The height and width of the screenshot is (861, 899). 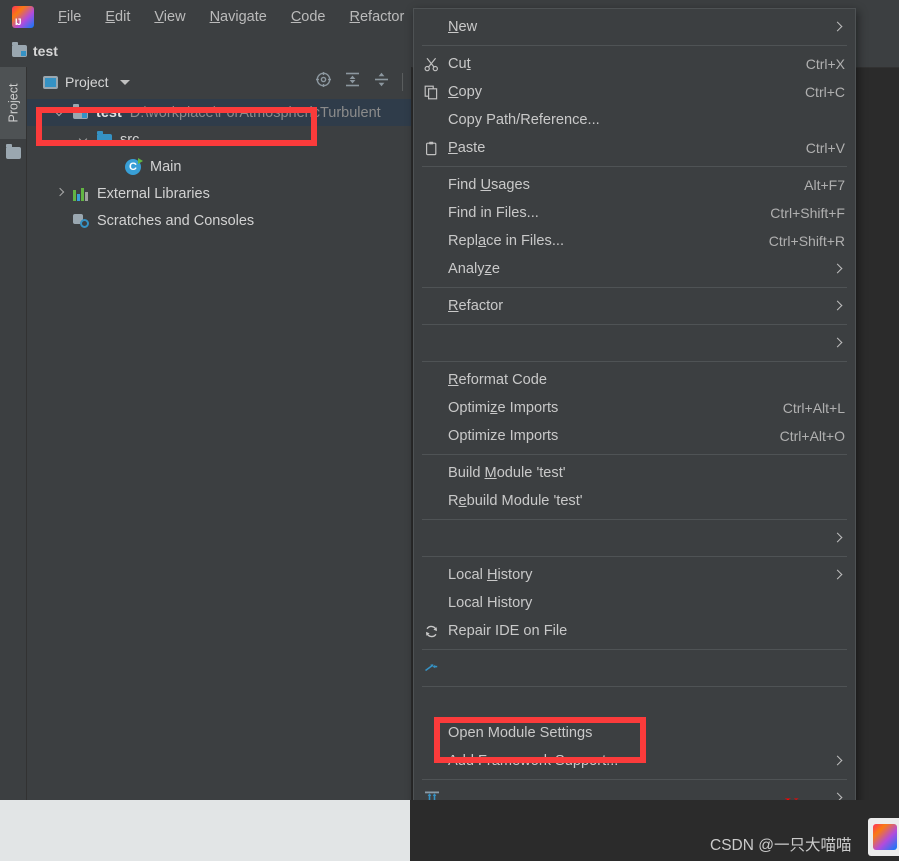 What do you see at coordinates (134, 166) in the screenshot?
I see `java-class-icon: C` at bounding box center [134, 166].